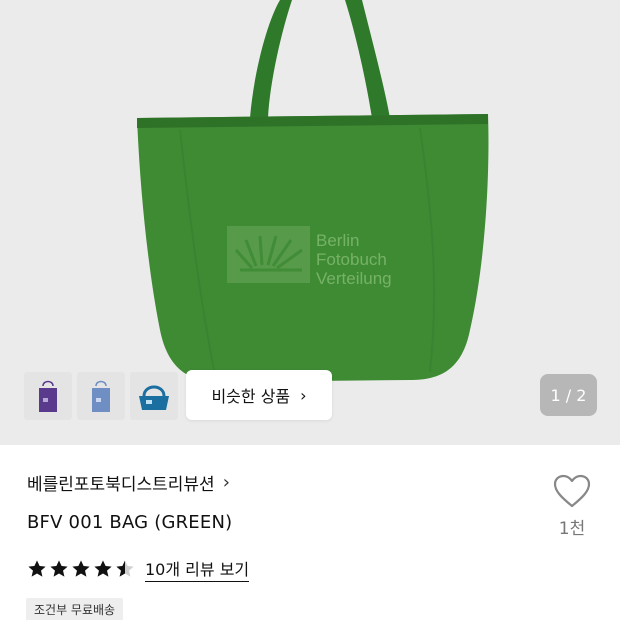 The width and height of the screenshot is (620, 620). What do you see at coordinates (337, 240) in the screenshot?
I see `bag-logo-line-1: Berlin` at bounding box center [337, 240].